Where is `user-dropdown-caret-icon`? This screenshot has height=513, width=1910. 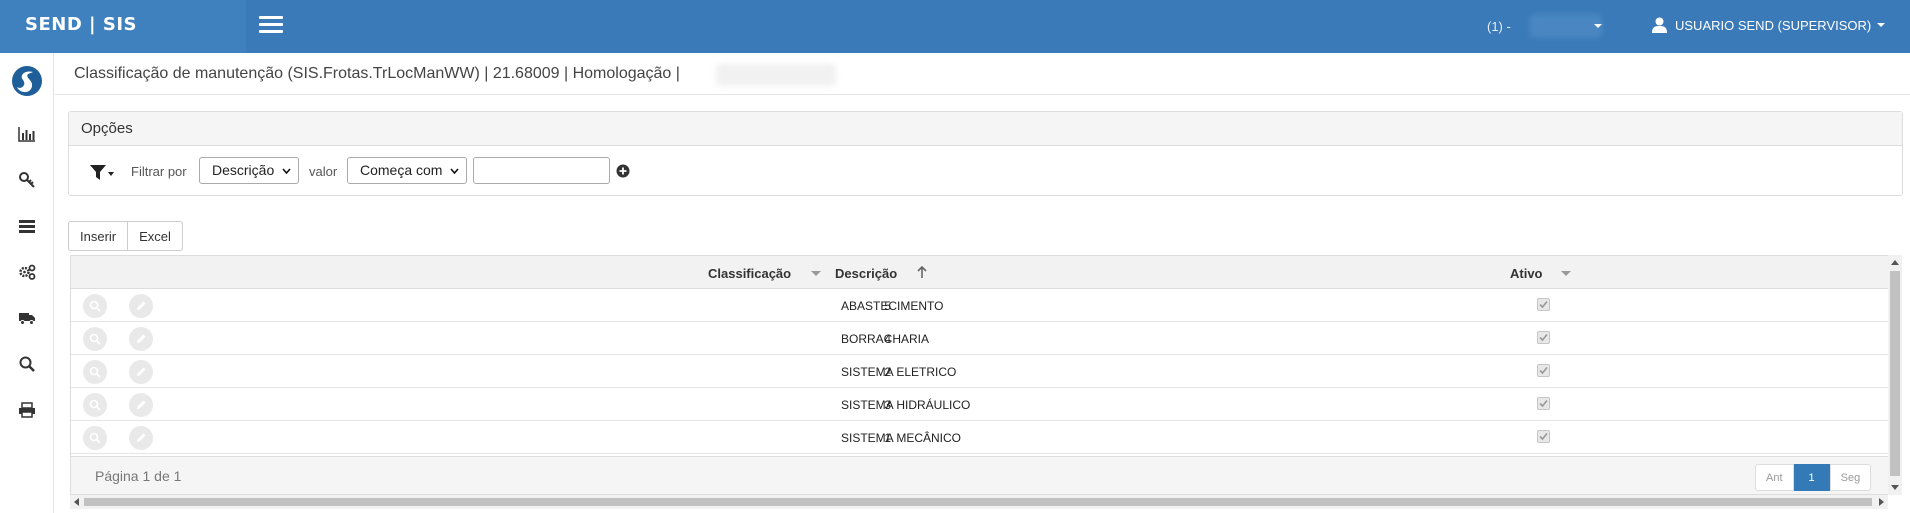 user-dropdown-caret-icon is located at coordinates (1881, 25).